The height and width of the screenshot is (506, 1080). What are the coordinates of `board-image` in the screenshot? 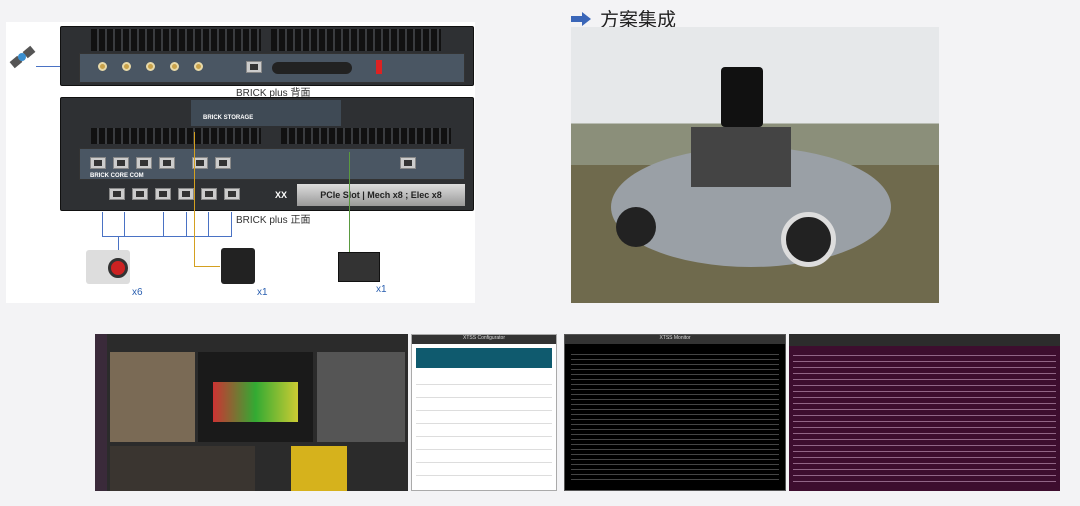 It's located at (359, 267).